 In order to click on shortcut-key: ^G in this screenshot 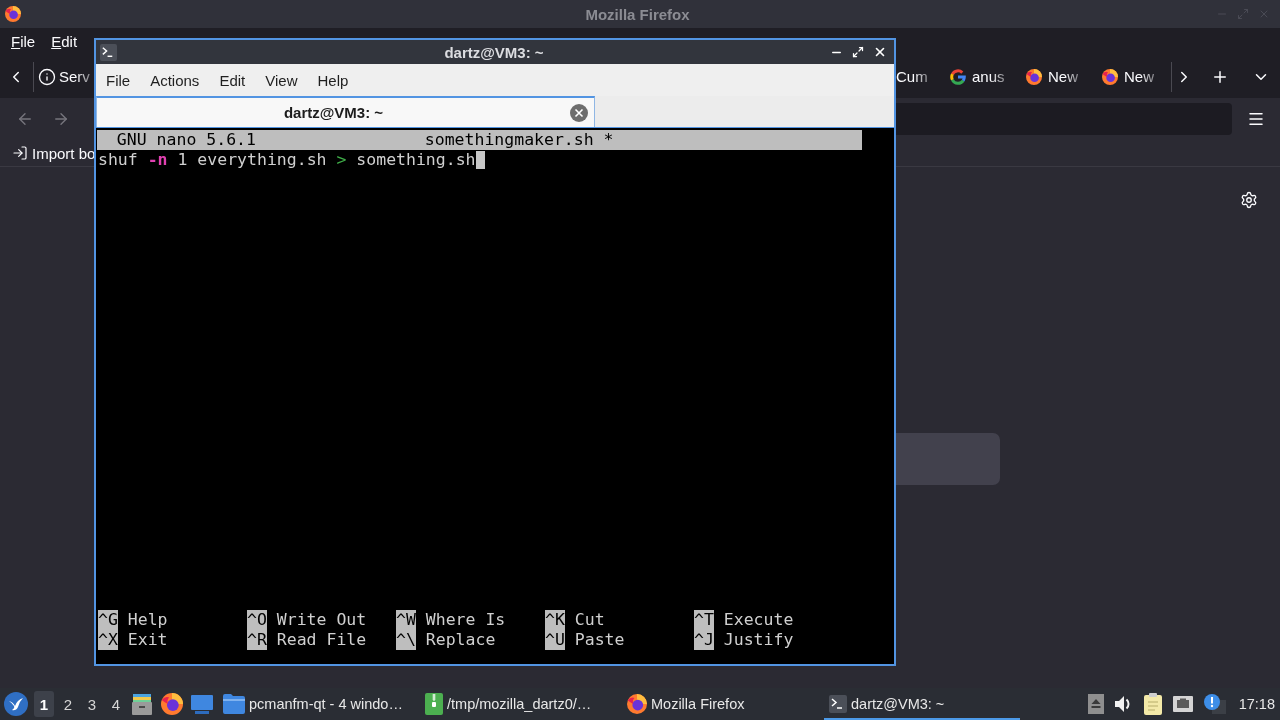, I will do `click(108, 620)`.